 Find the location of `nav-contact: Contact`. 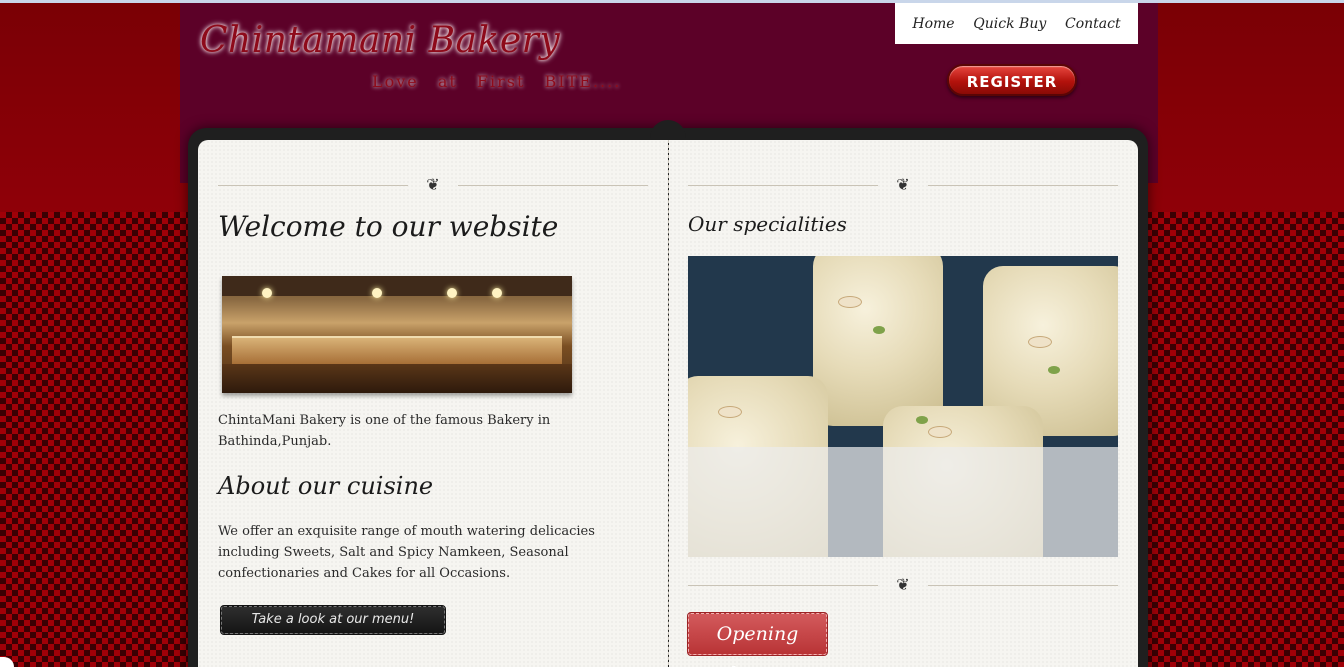

nav-contact: Contact is located at coordinates (1093, 24).